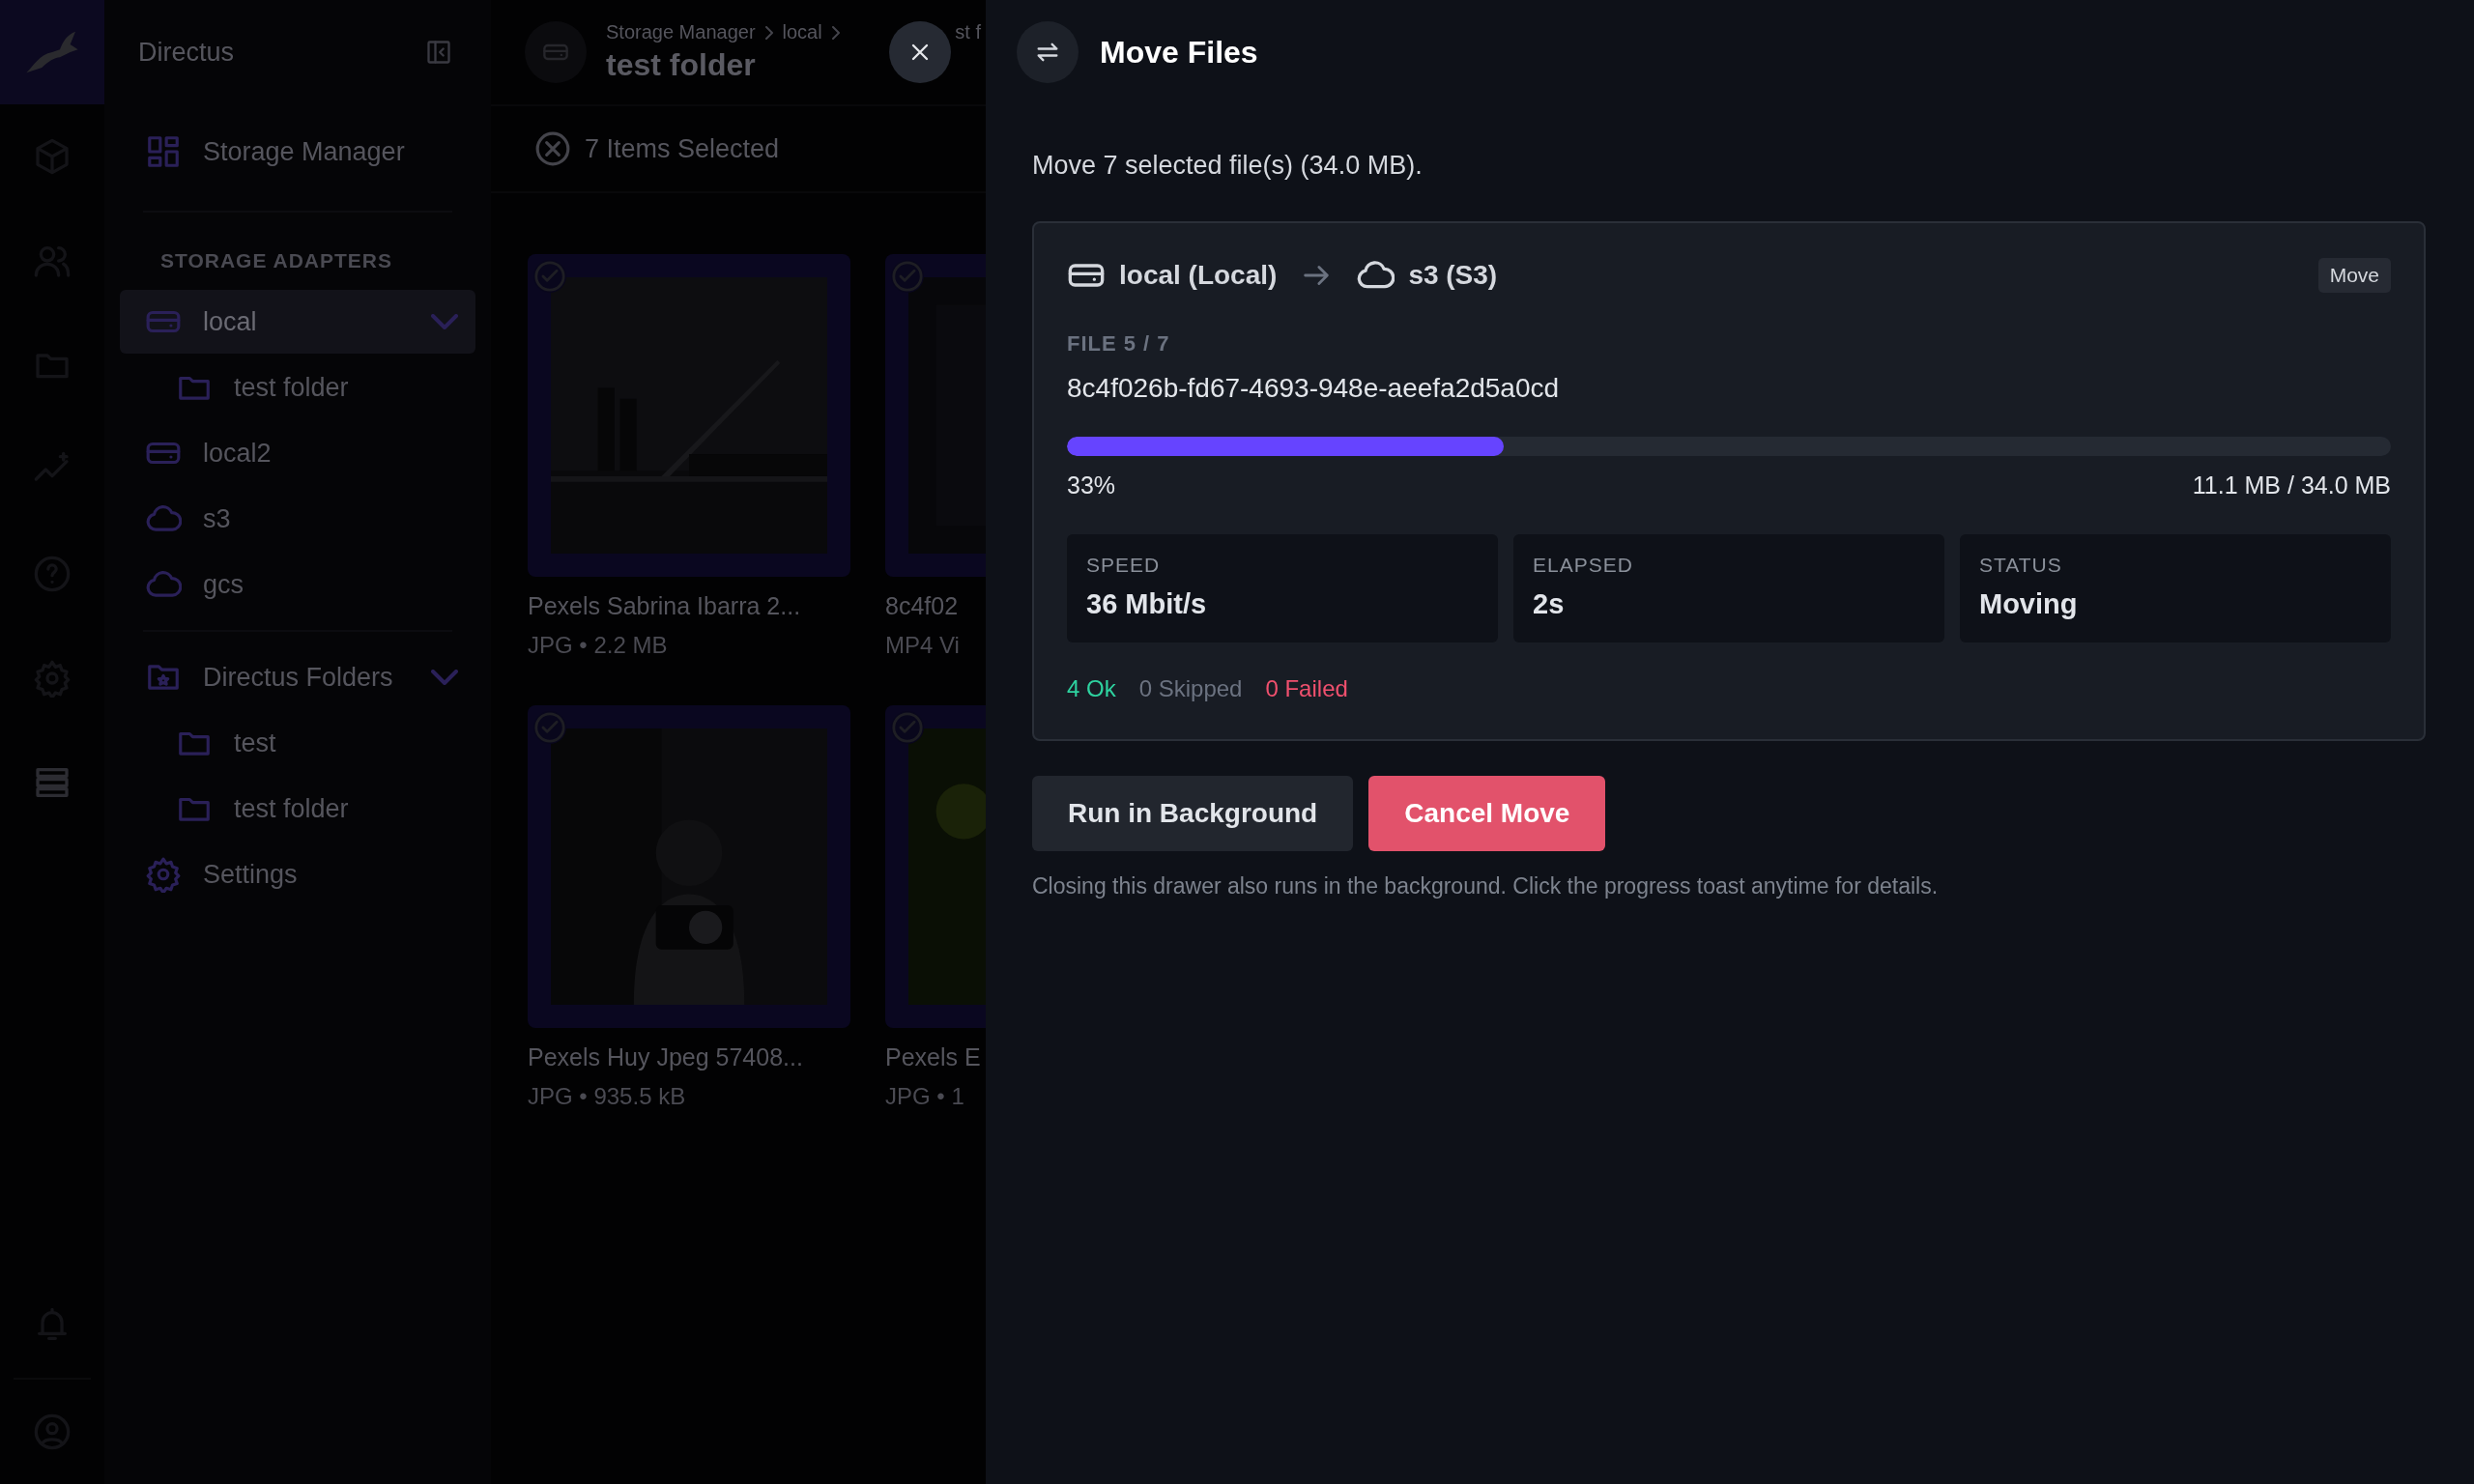  What do you see at coordinates (187, 53) in the screenshot?
I see `app-title: Directus` at bounding box center [187, 53].